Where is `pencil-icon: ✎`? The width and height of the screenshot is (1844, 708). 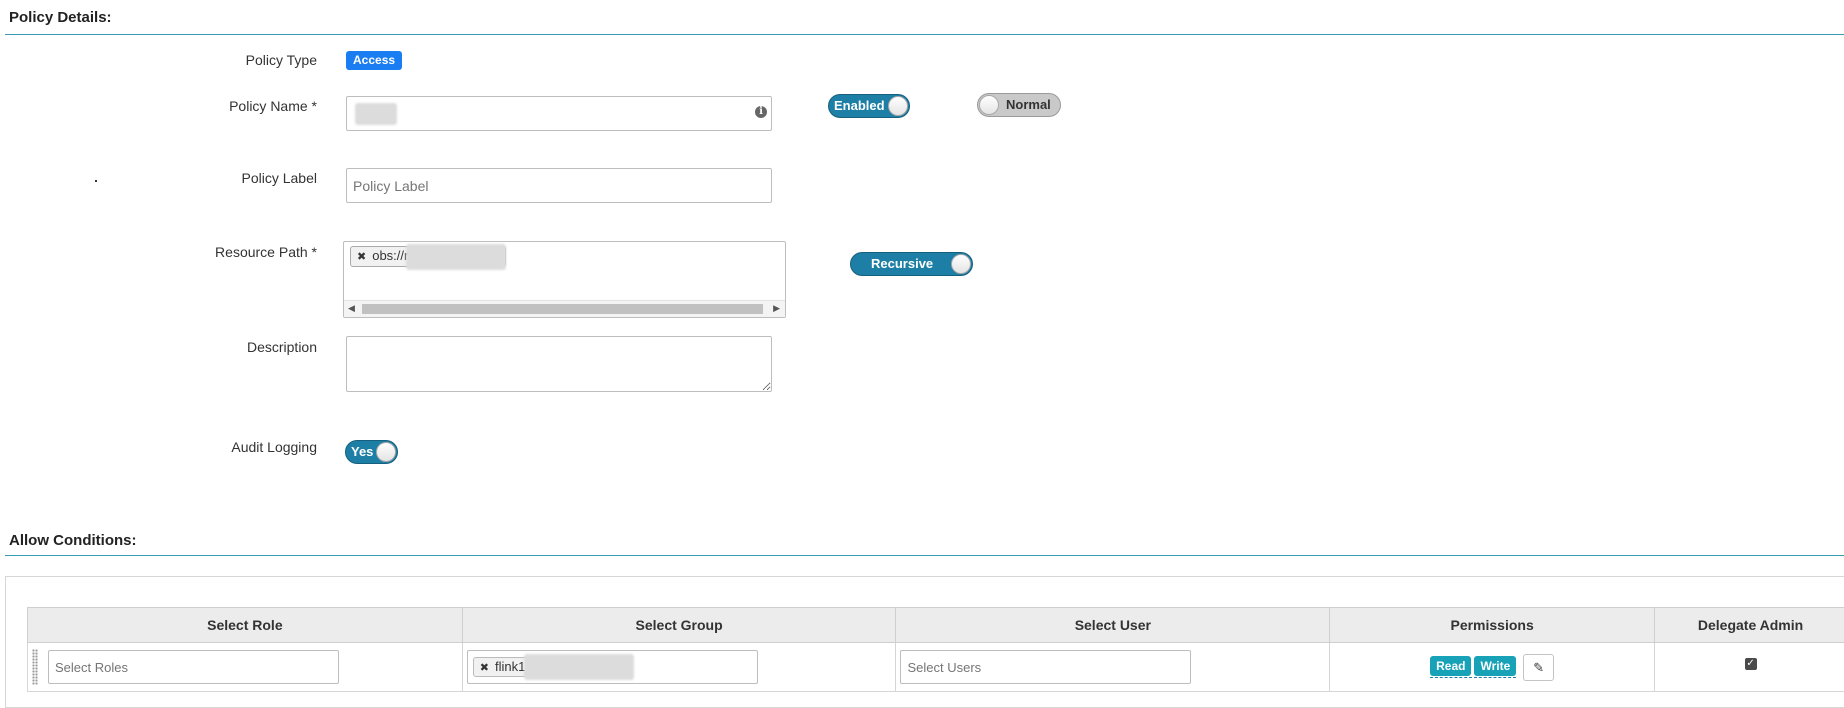
pencil-icon: ✎ is located at coordinates (1538, 667).